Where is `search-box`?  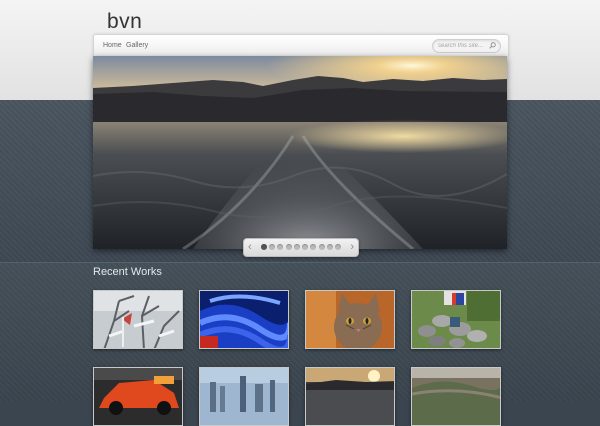 search-box is located at coordinates (466, 46).